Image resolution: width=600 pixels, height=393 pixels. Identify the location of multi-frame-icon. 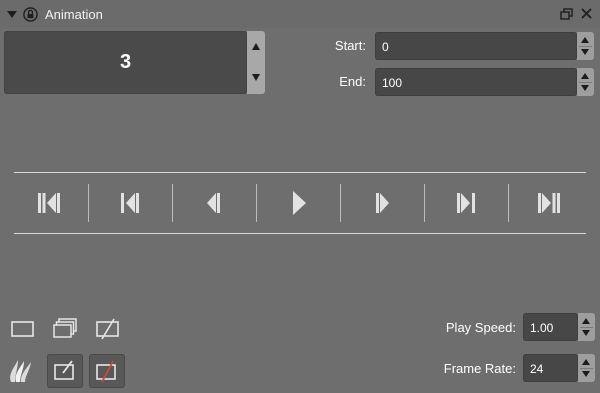
(65, 329).